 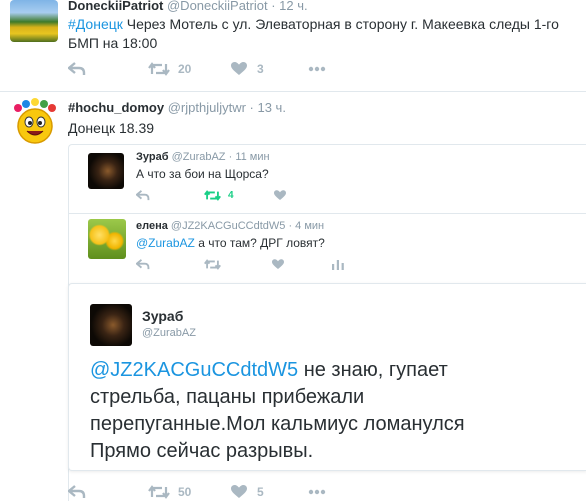 I want to click on author-handle: @DoneckiiPatriot, so click(x=217, y=6).